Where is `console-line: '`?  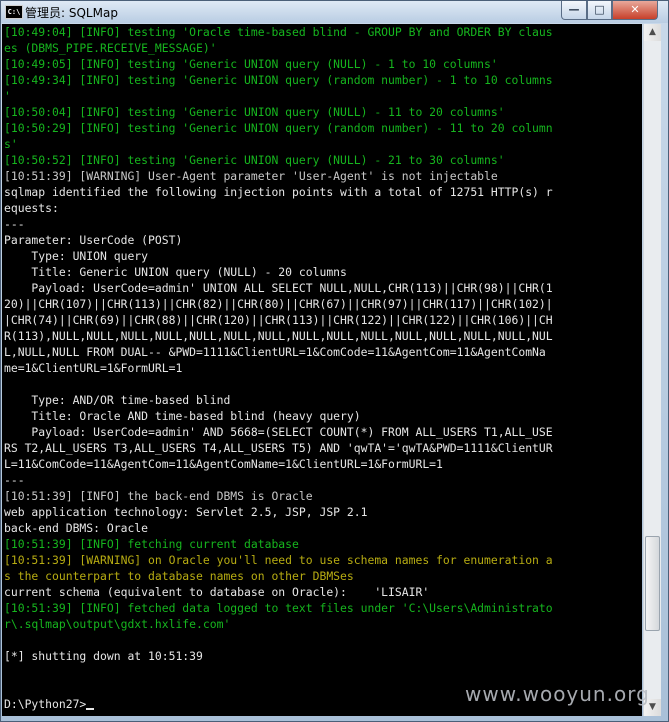
console-line: ' is located at coordinates (7, 96).